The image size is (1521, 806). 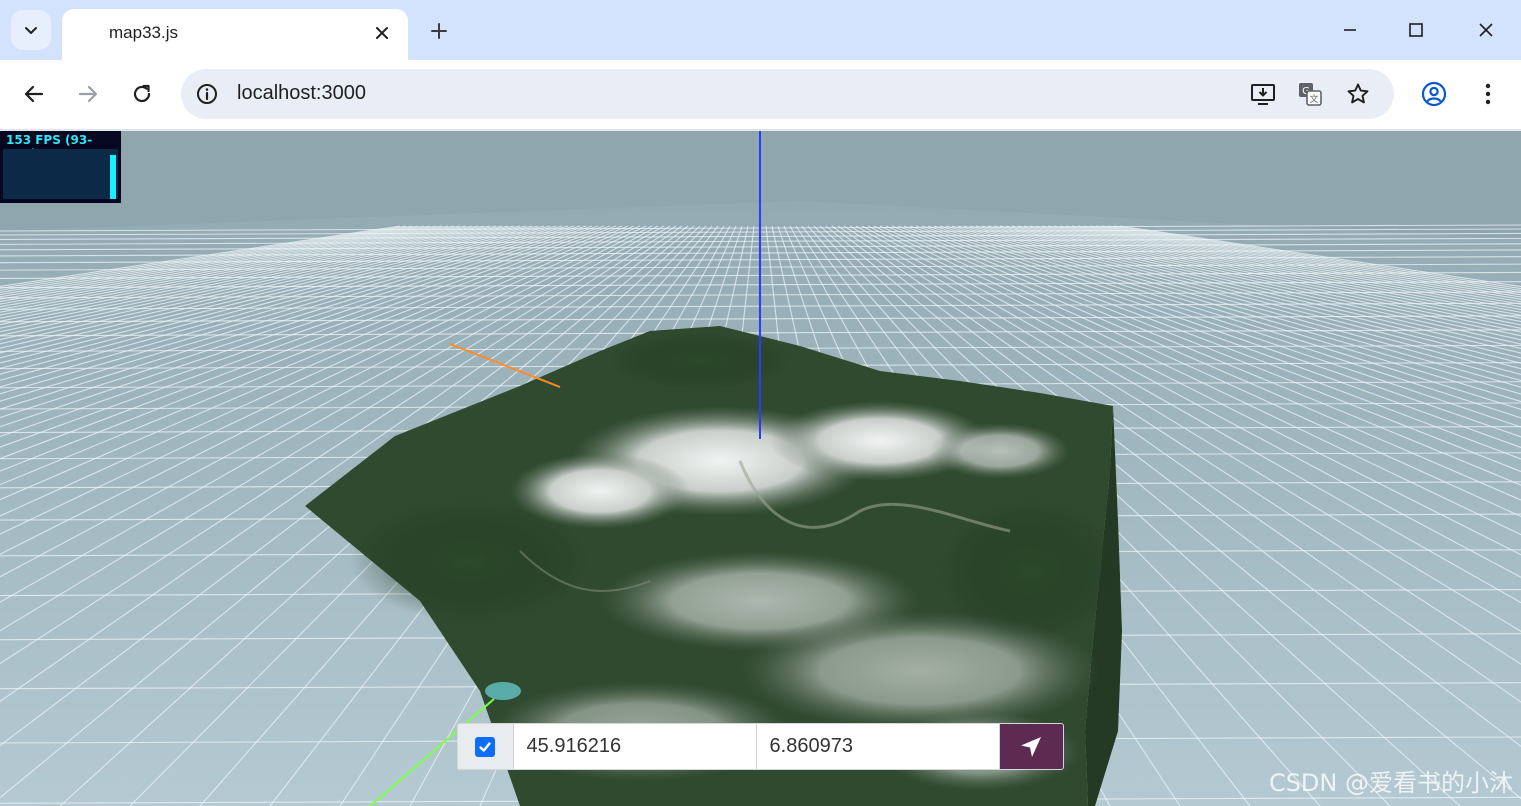 I want to click on minimize-button, so click(x=1350, y=30).